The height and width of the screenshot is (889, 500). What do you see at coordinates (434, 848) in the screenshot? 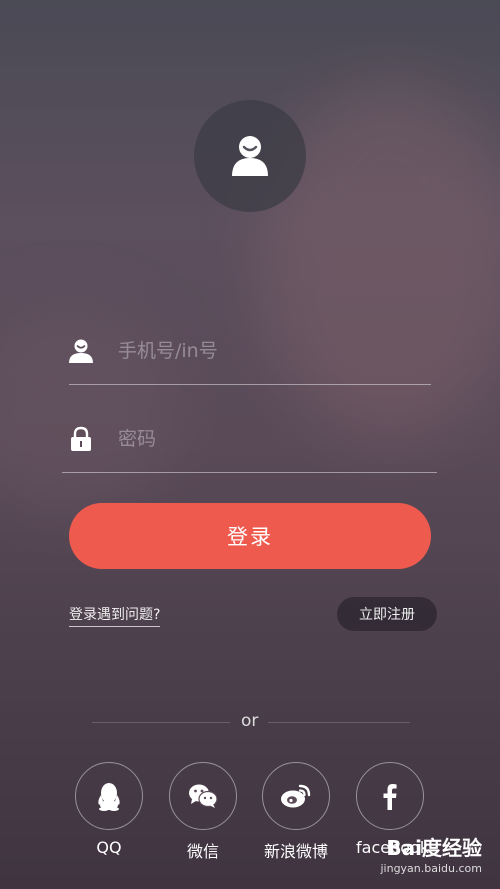
I see `baidu-watermark: Bai度经验` at bounding box center [434, 848].